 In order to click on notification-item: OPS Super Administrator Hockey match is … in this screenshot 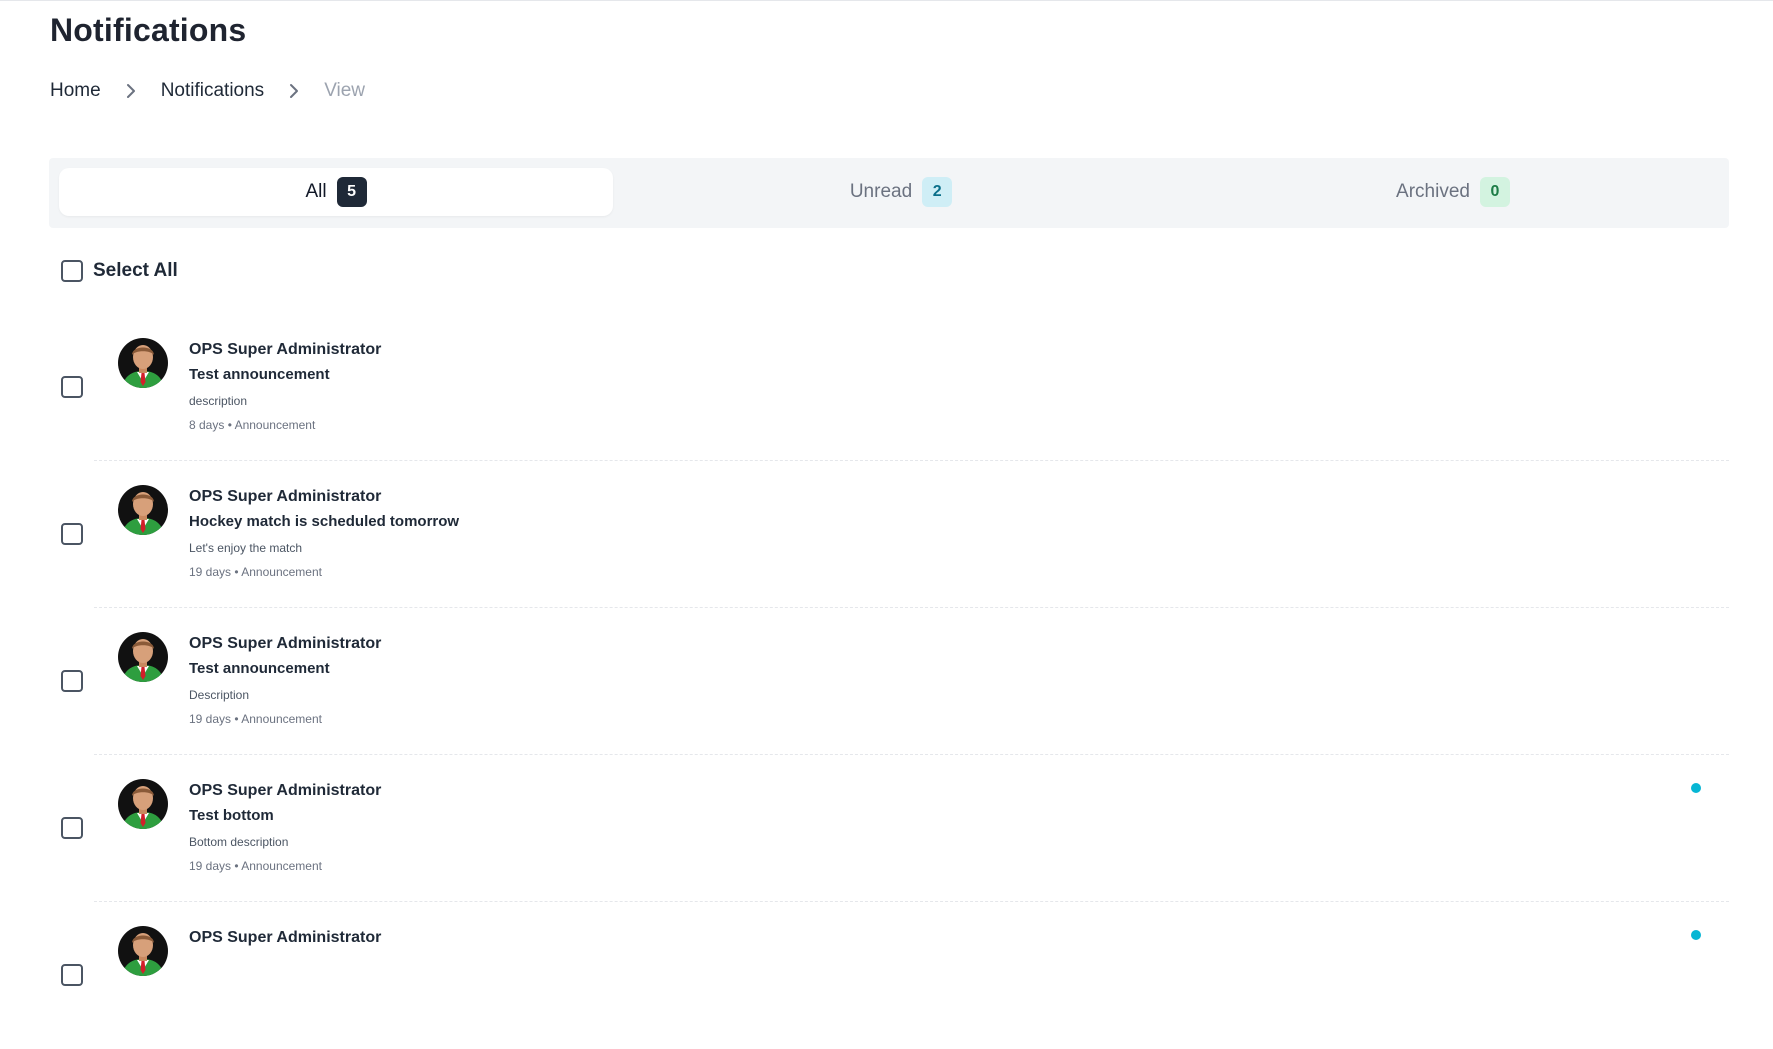, I will do `click(889, 534)`.